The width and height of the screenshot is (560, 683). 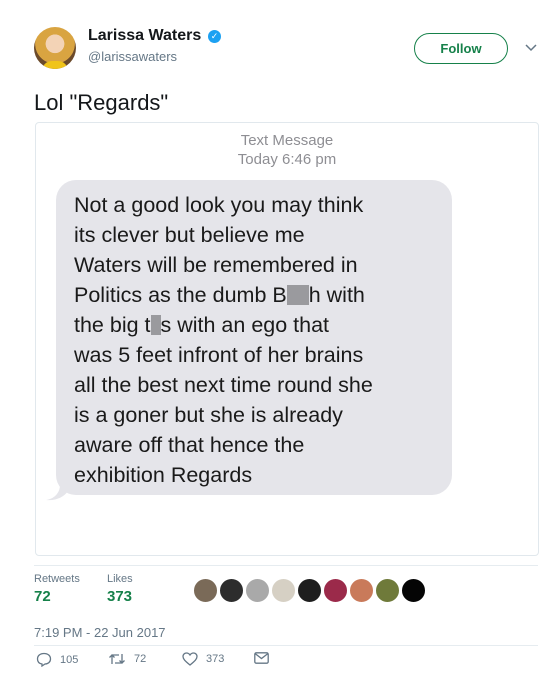 What do you see at coordinates (214, 36) in the screenshot?
I see `verified-badge-icon: ✓` at bounding box center [214, 36].